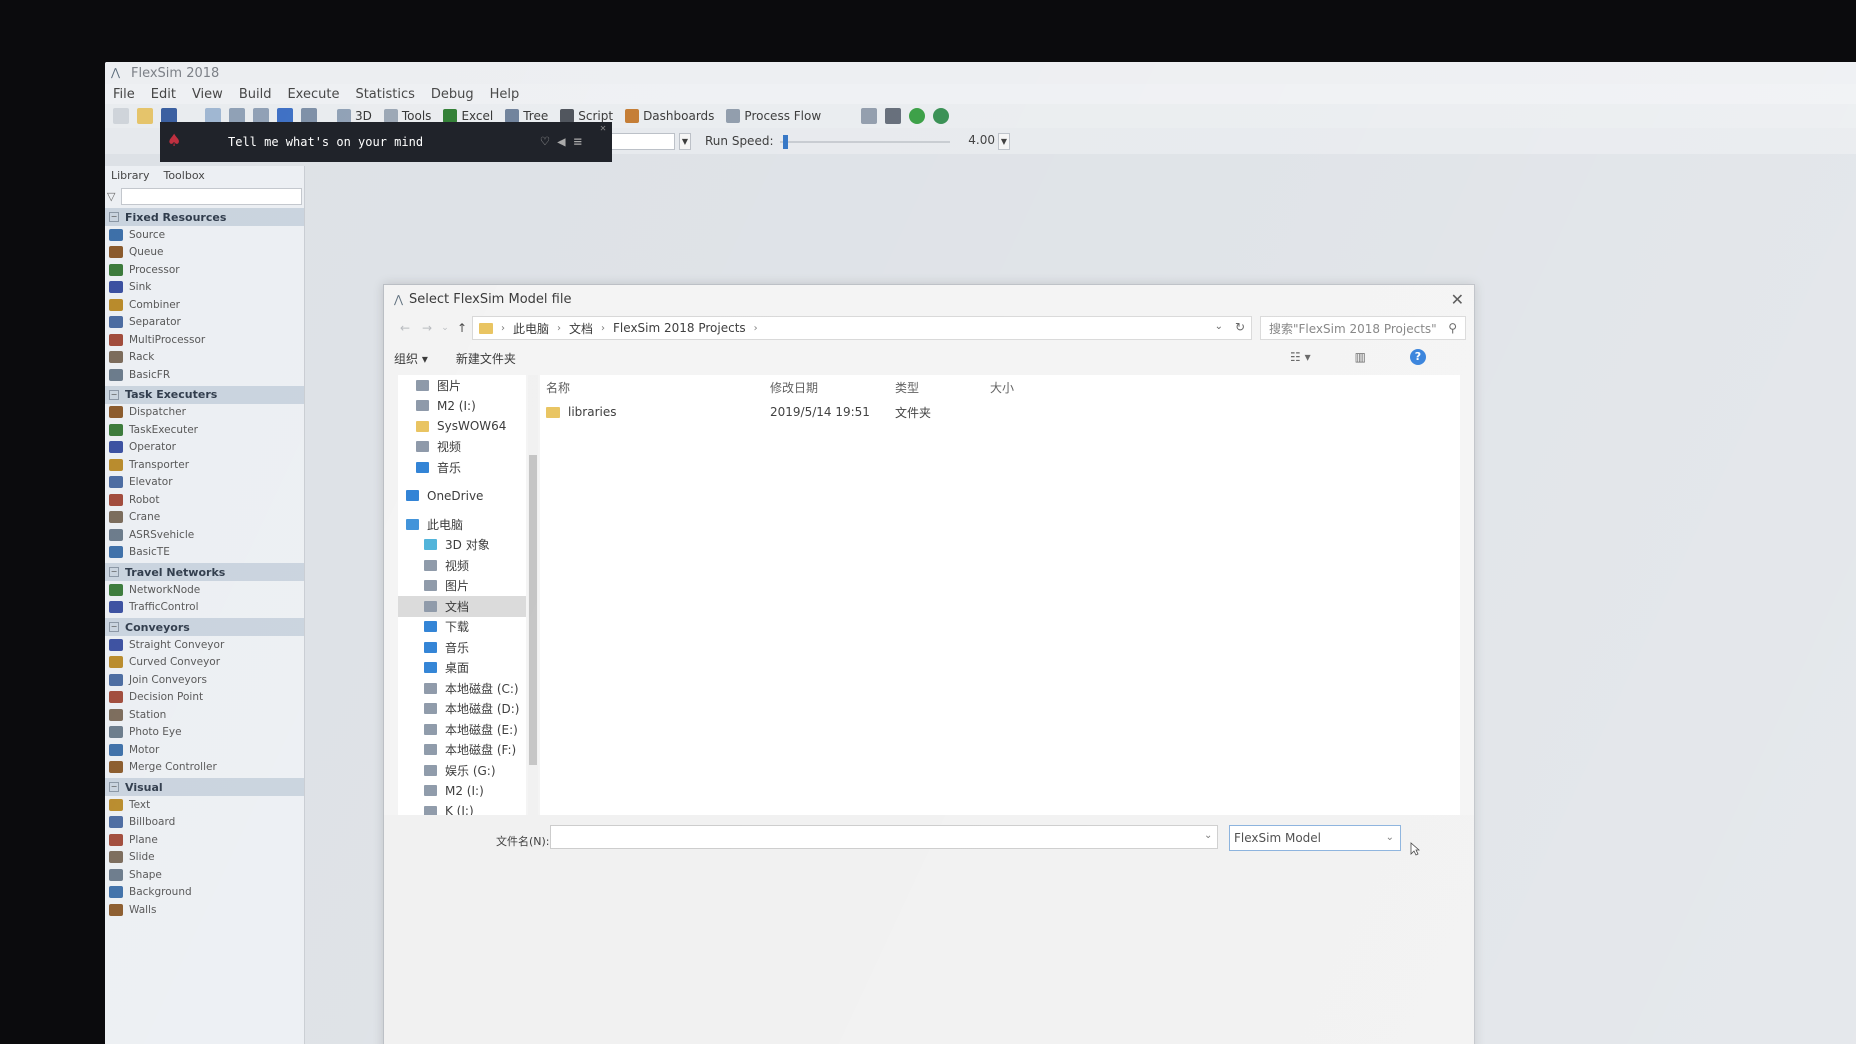  I want to click on file-type-select: FlexSim Model ⌄, so click(1315, 838).